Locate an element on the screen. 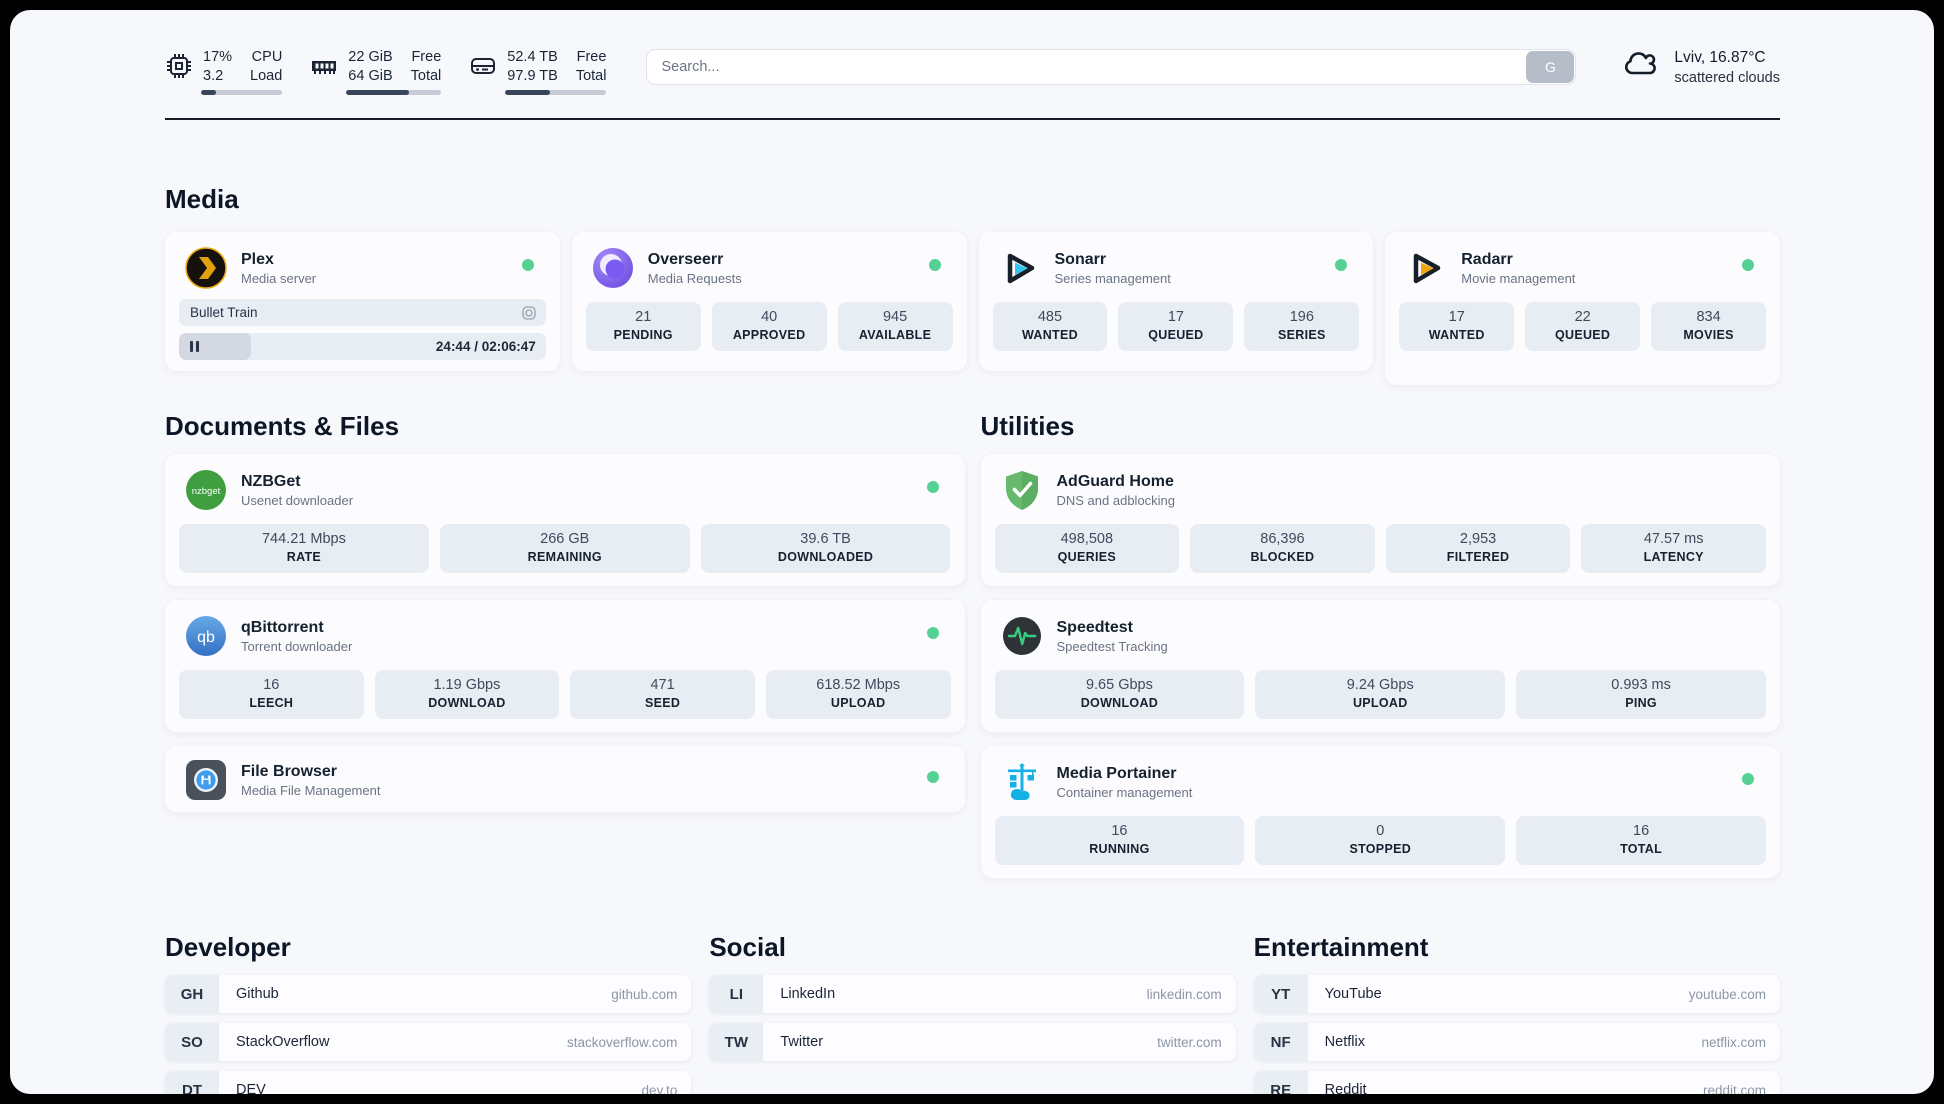  link-url: github.com is located at coordinates (644, 994).